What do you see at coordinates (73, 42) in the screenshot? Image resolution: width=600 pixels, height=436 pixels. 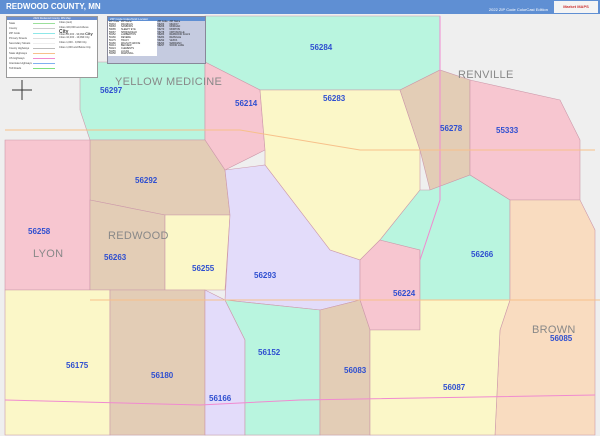 I see `legend-city: Cities 1,000 - 9,999 City` at bounding box center [73, 42].